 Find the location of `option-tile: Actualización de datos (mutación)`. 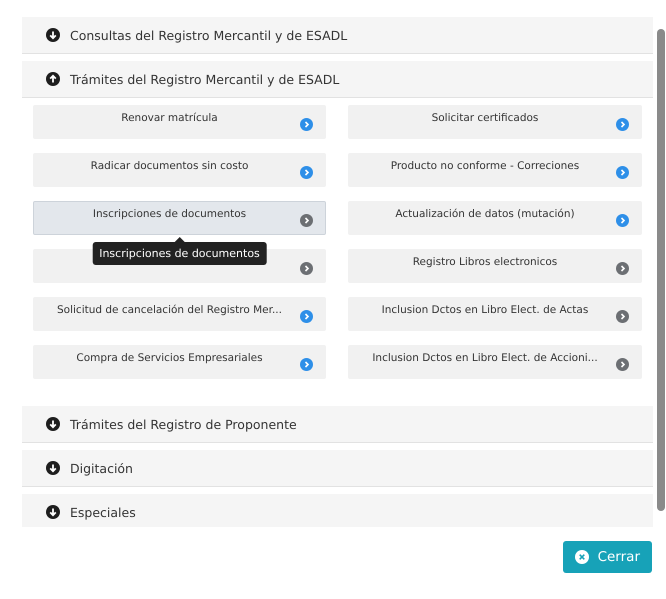

option-tile: Actualización de datos (mutación) is located at coordinates (495, 218).